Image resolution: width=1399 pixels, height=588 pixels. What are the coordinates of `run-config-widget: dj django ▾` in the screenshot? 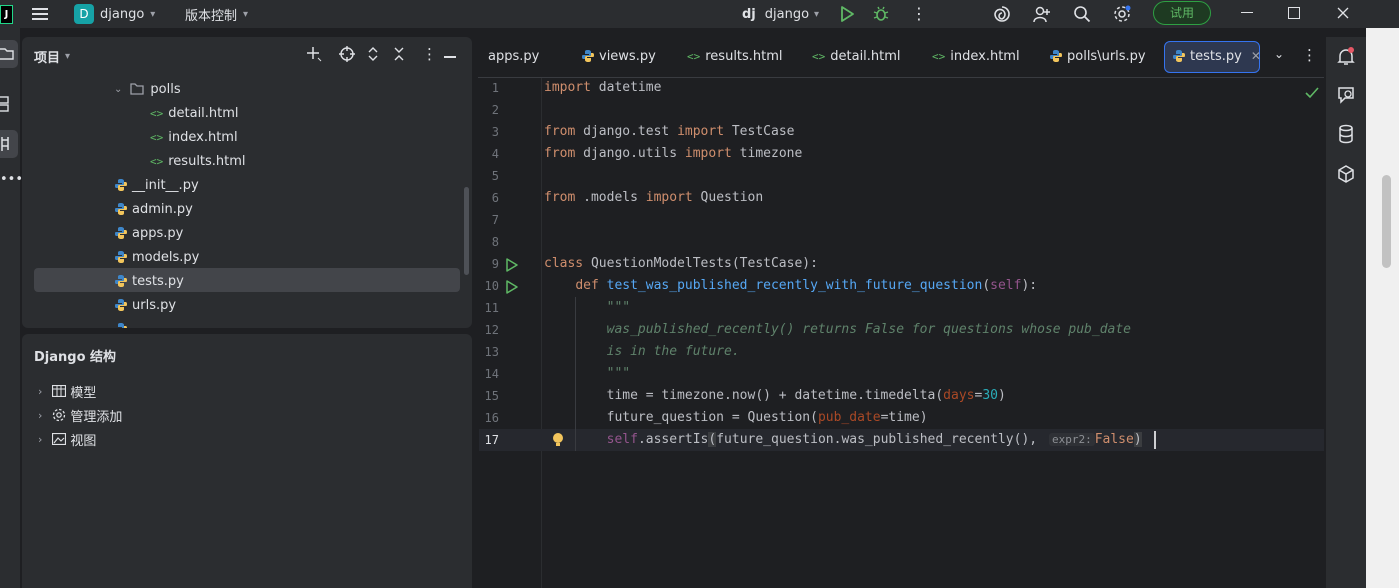 It's located at (780, 14).